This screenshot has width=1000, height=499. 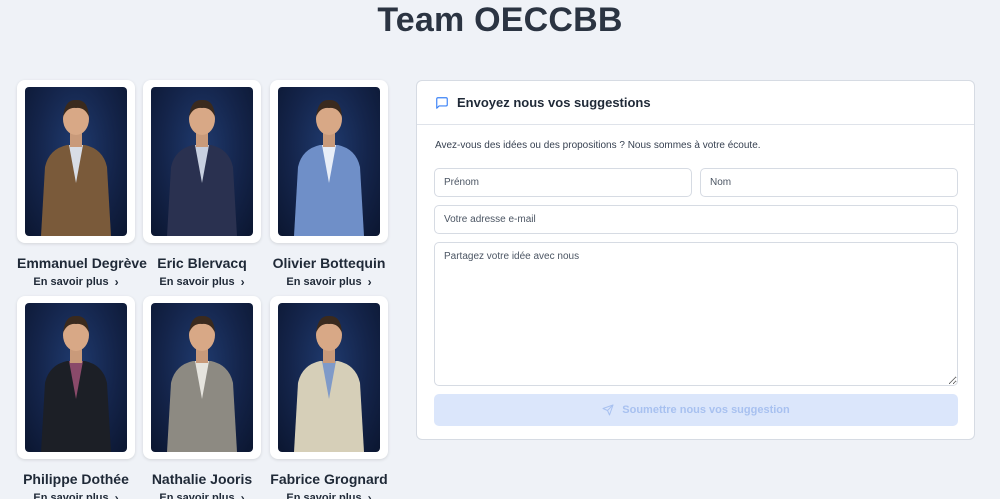 I want to click on first-name-input, so click(x=563, y=182).